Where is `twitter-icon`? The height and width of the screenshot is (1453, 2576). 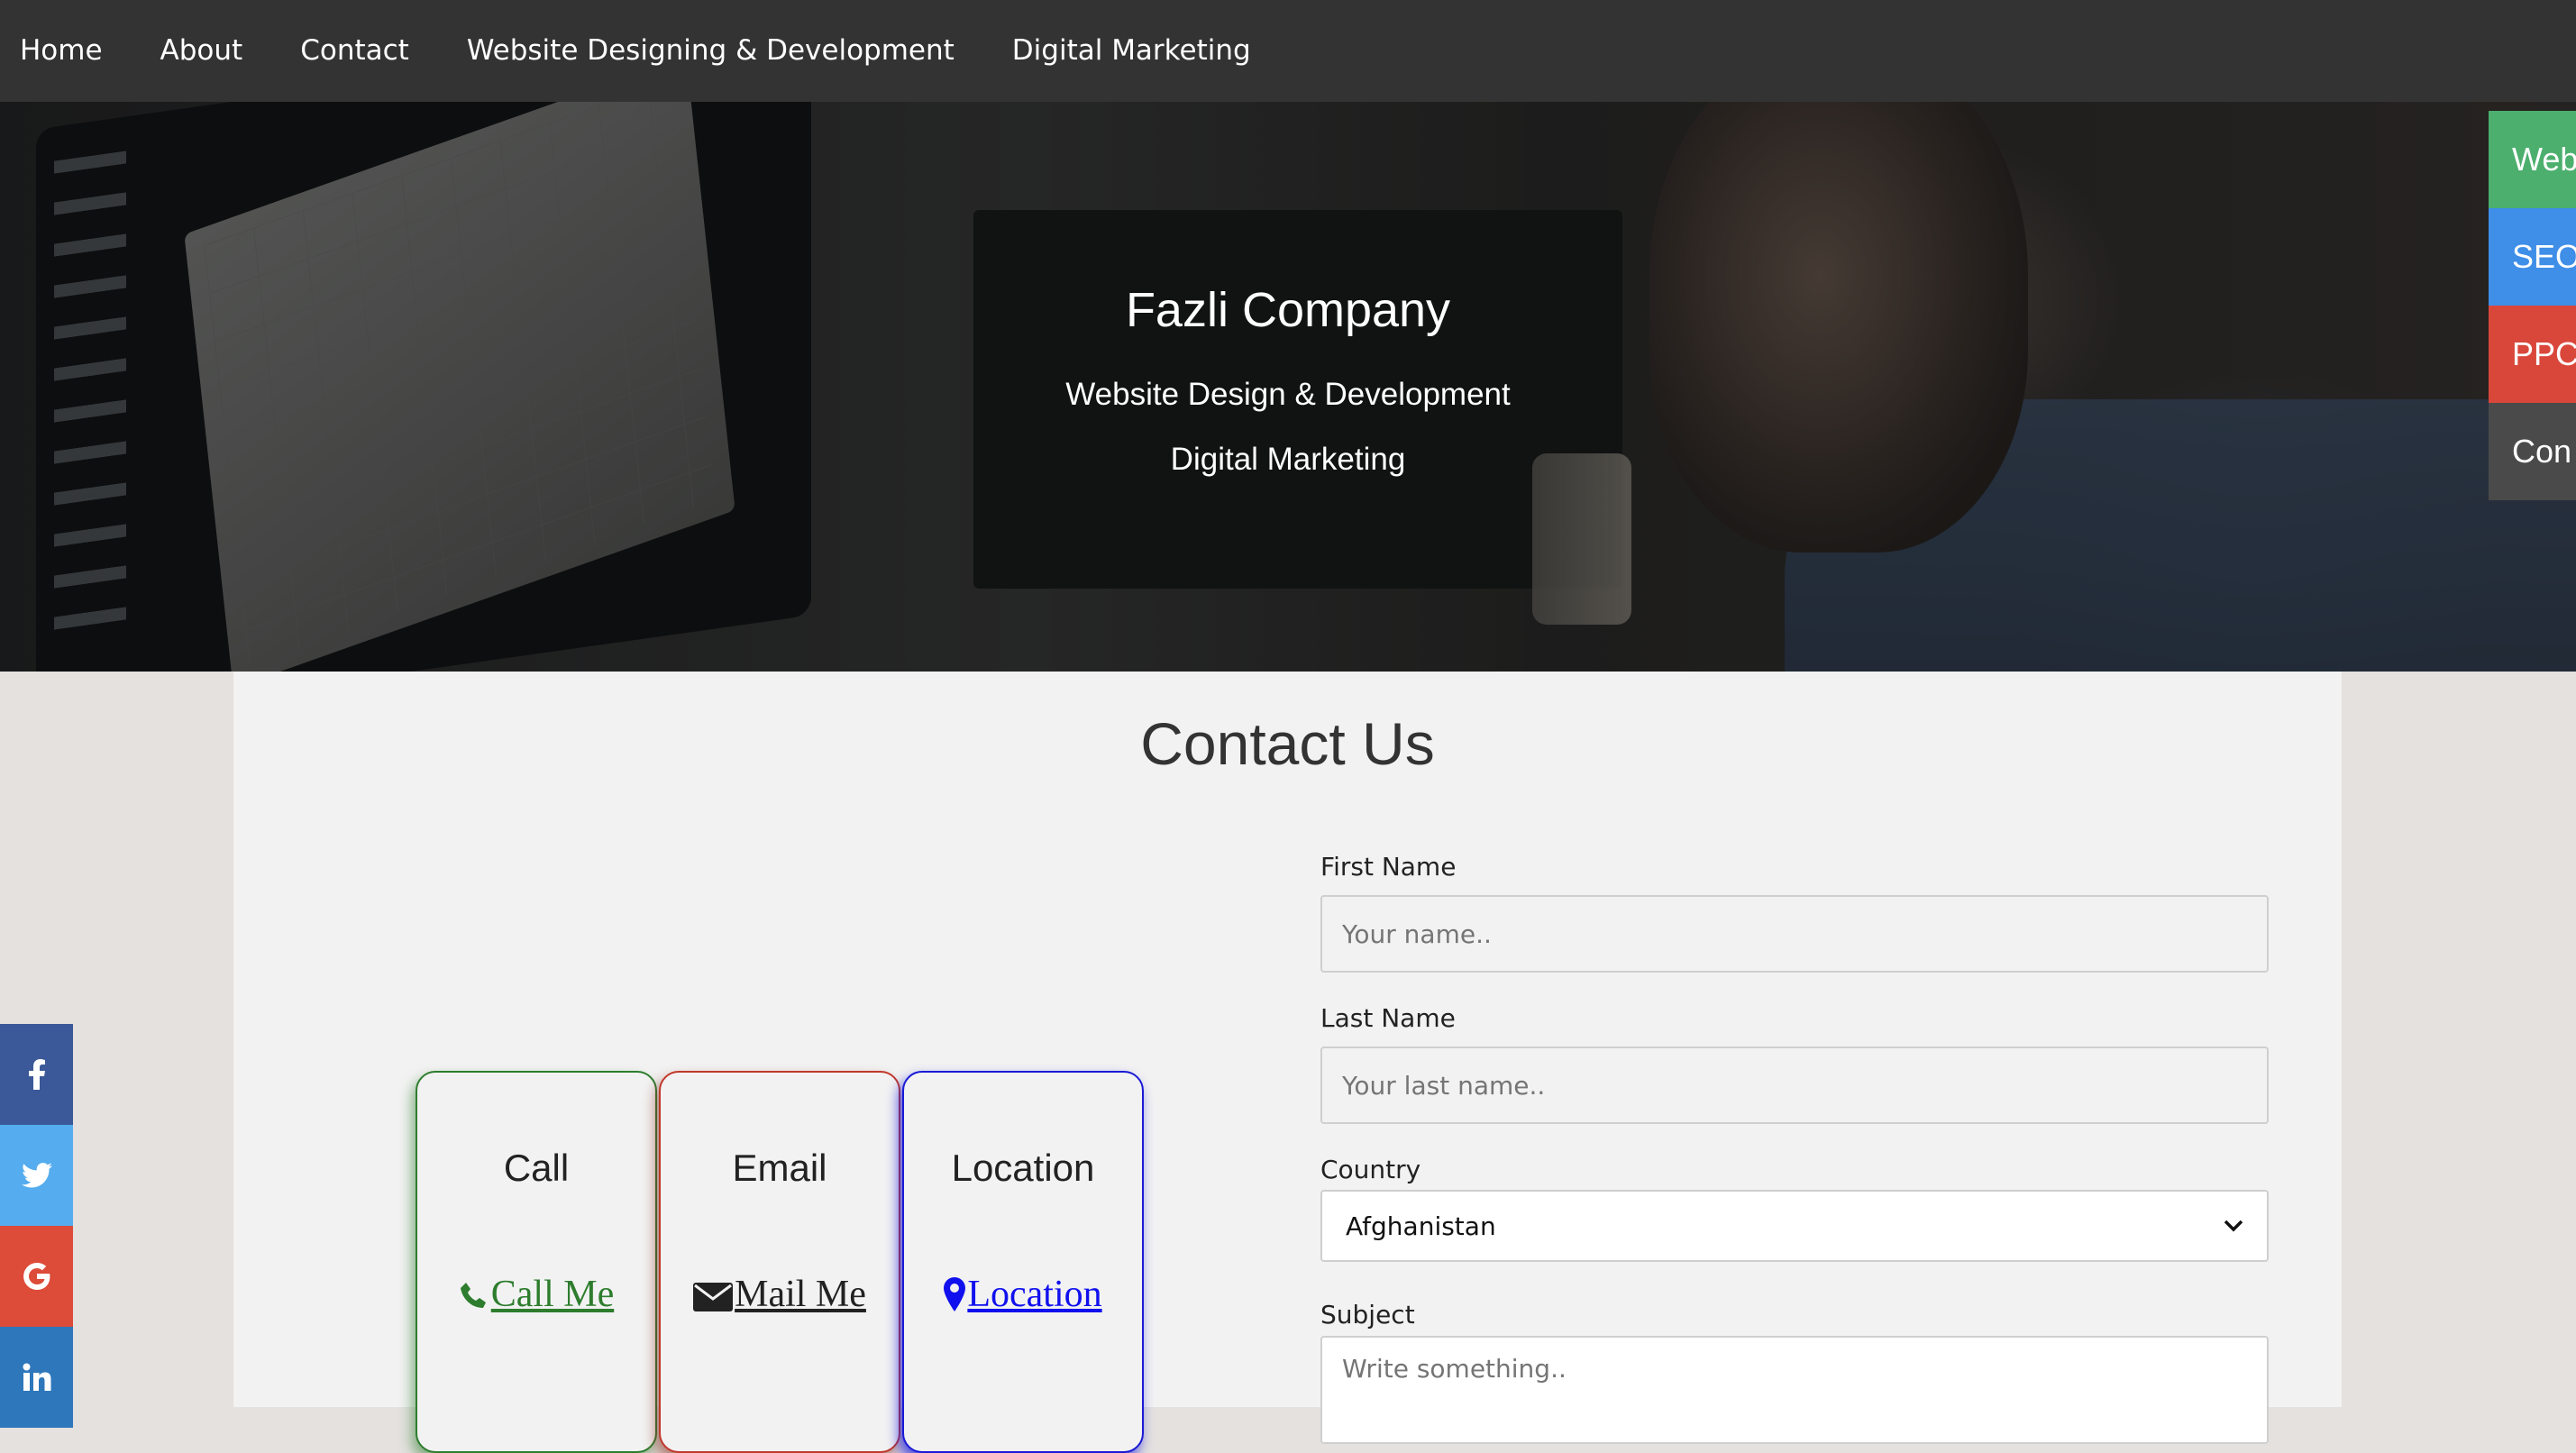 twitter-icon is located at coordinates (36, 1175).